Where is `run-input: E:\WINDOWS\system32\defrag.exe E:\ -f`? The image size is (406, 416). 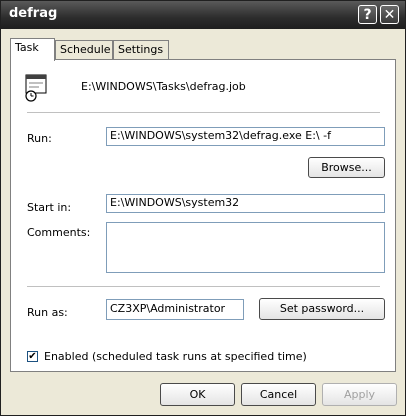
run-input: E:\WINDOWS\system32\defrag.exe E:\ -f is located at coordinates (245, 136).